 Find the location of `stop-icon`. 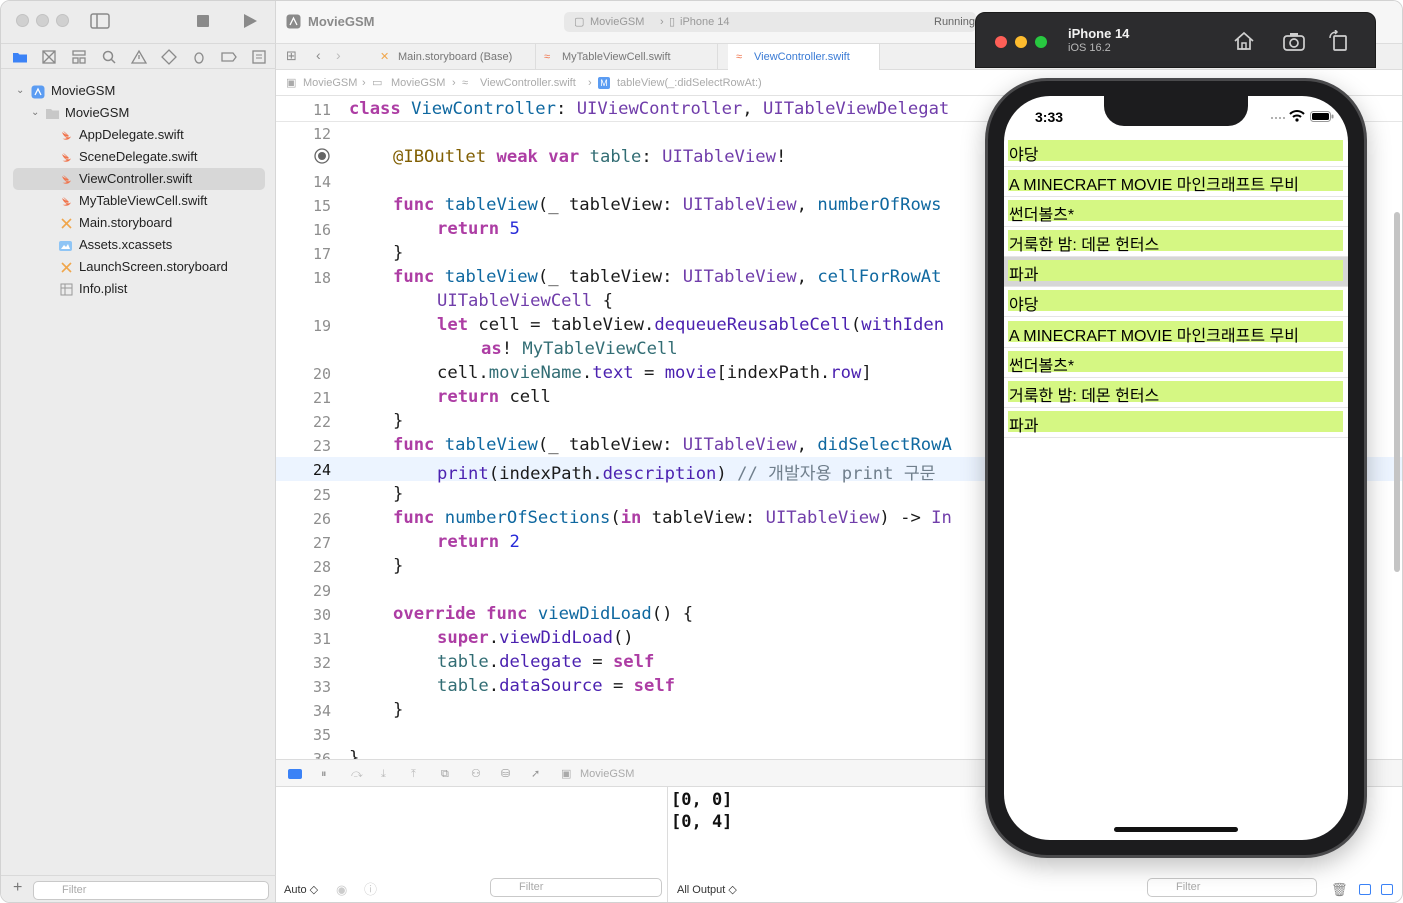

stop-icon is located at coordinates (203, 21).